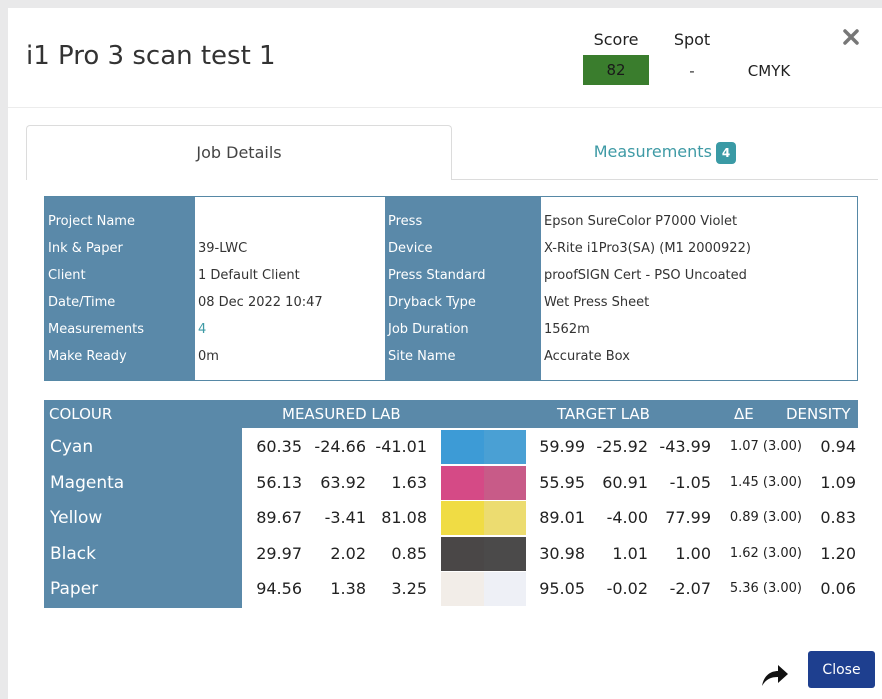 This screenshot has width=882, height=699. I want to click on tab-job-details: Job Details, so click(239, 152).